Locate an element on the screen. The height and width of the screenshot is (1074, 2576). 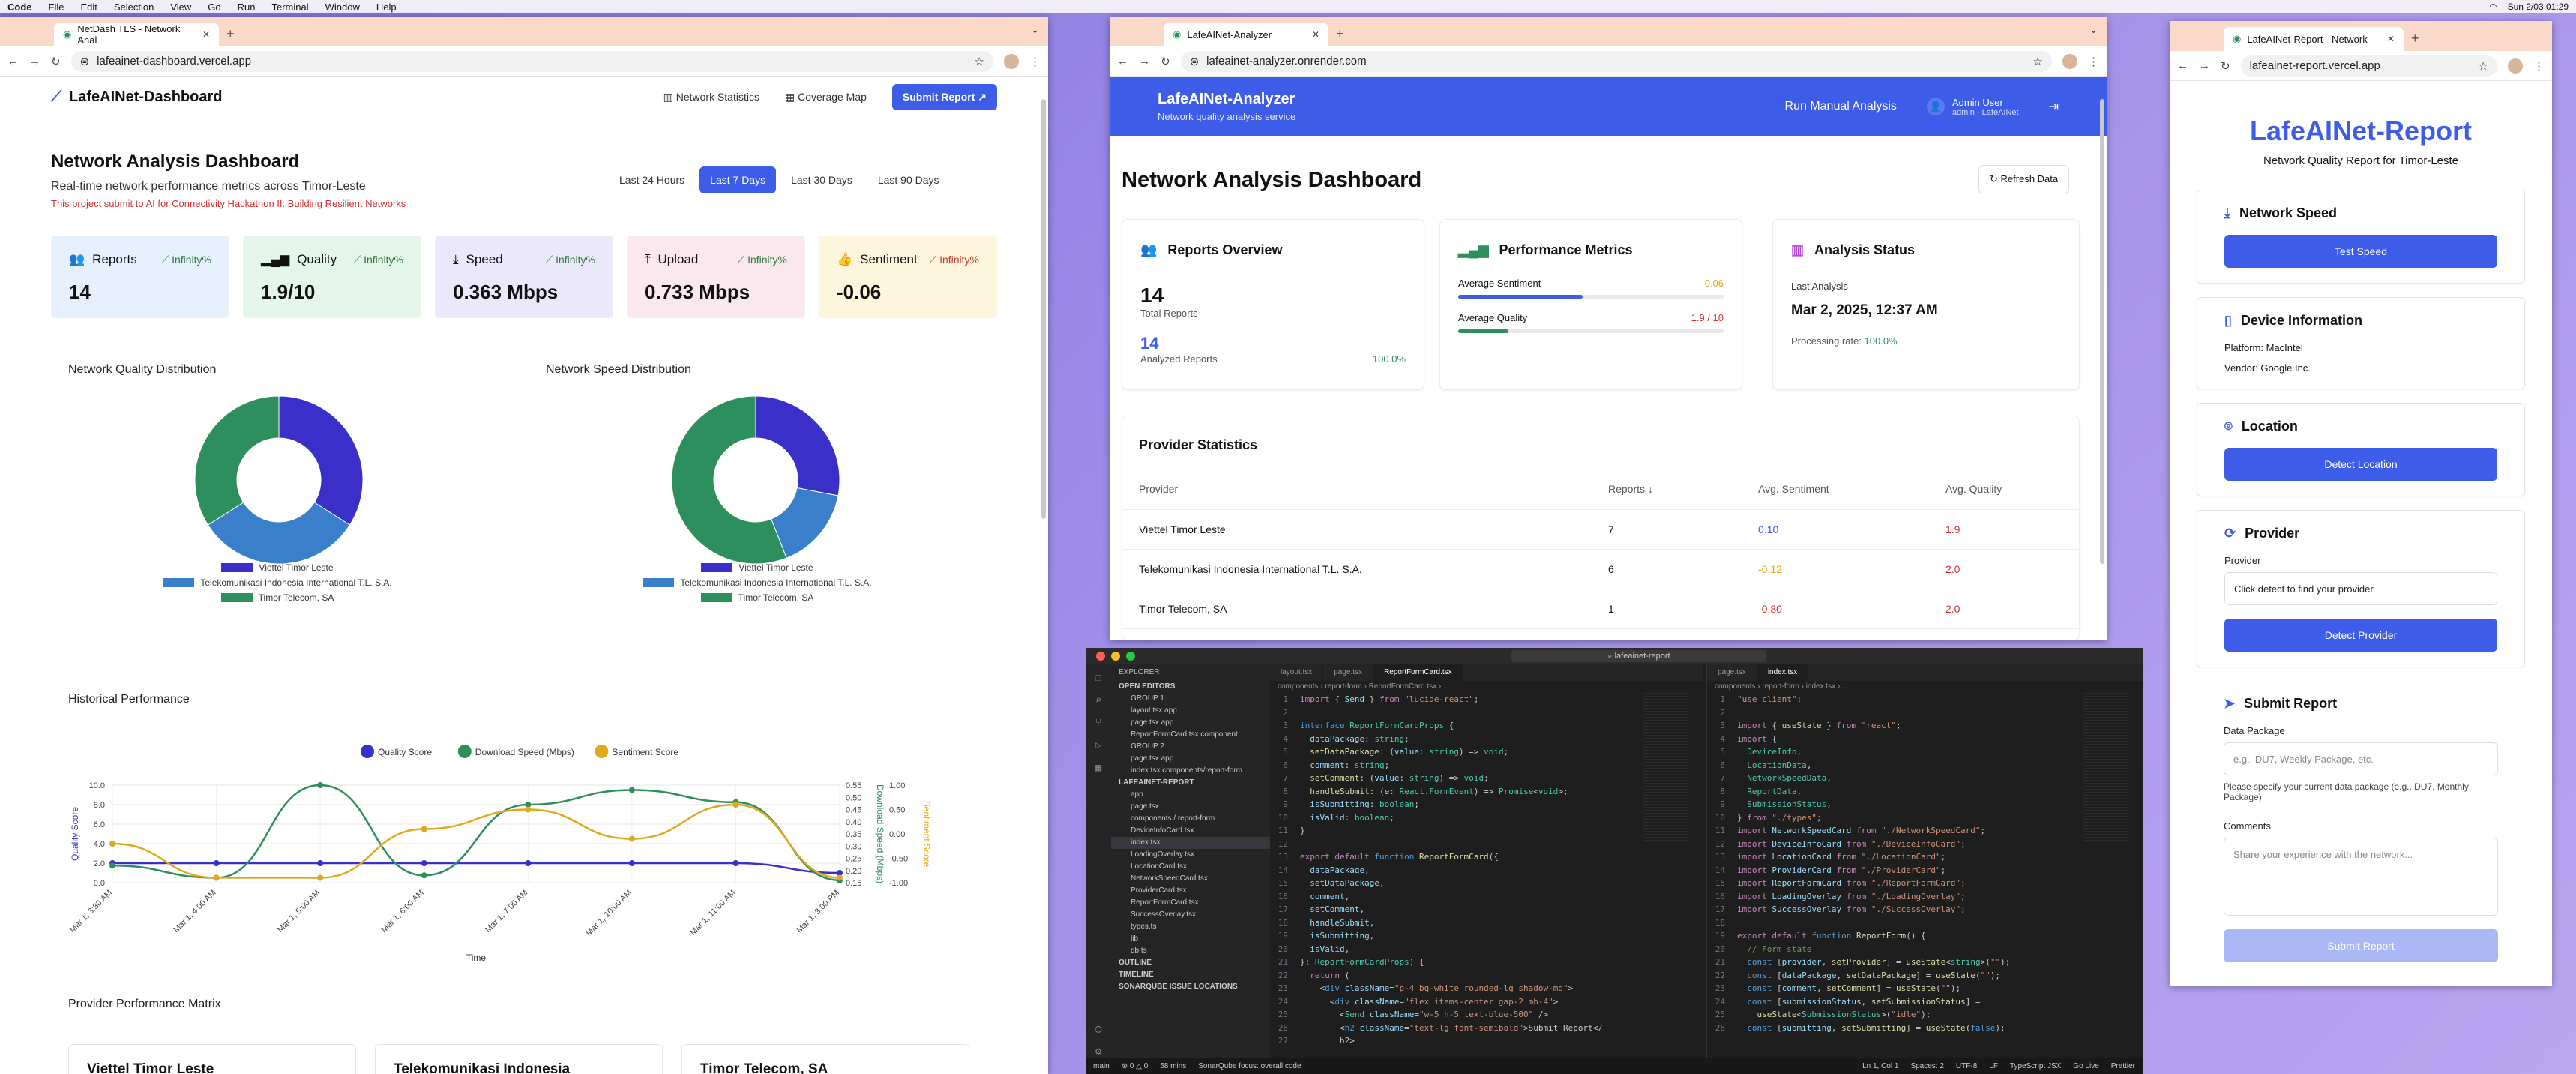
col-reports: Reports ↓ is located at coordinates (1667, 490).